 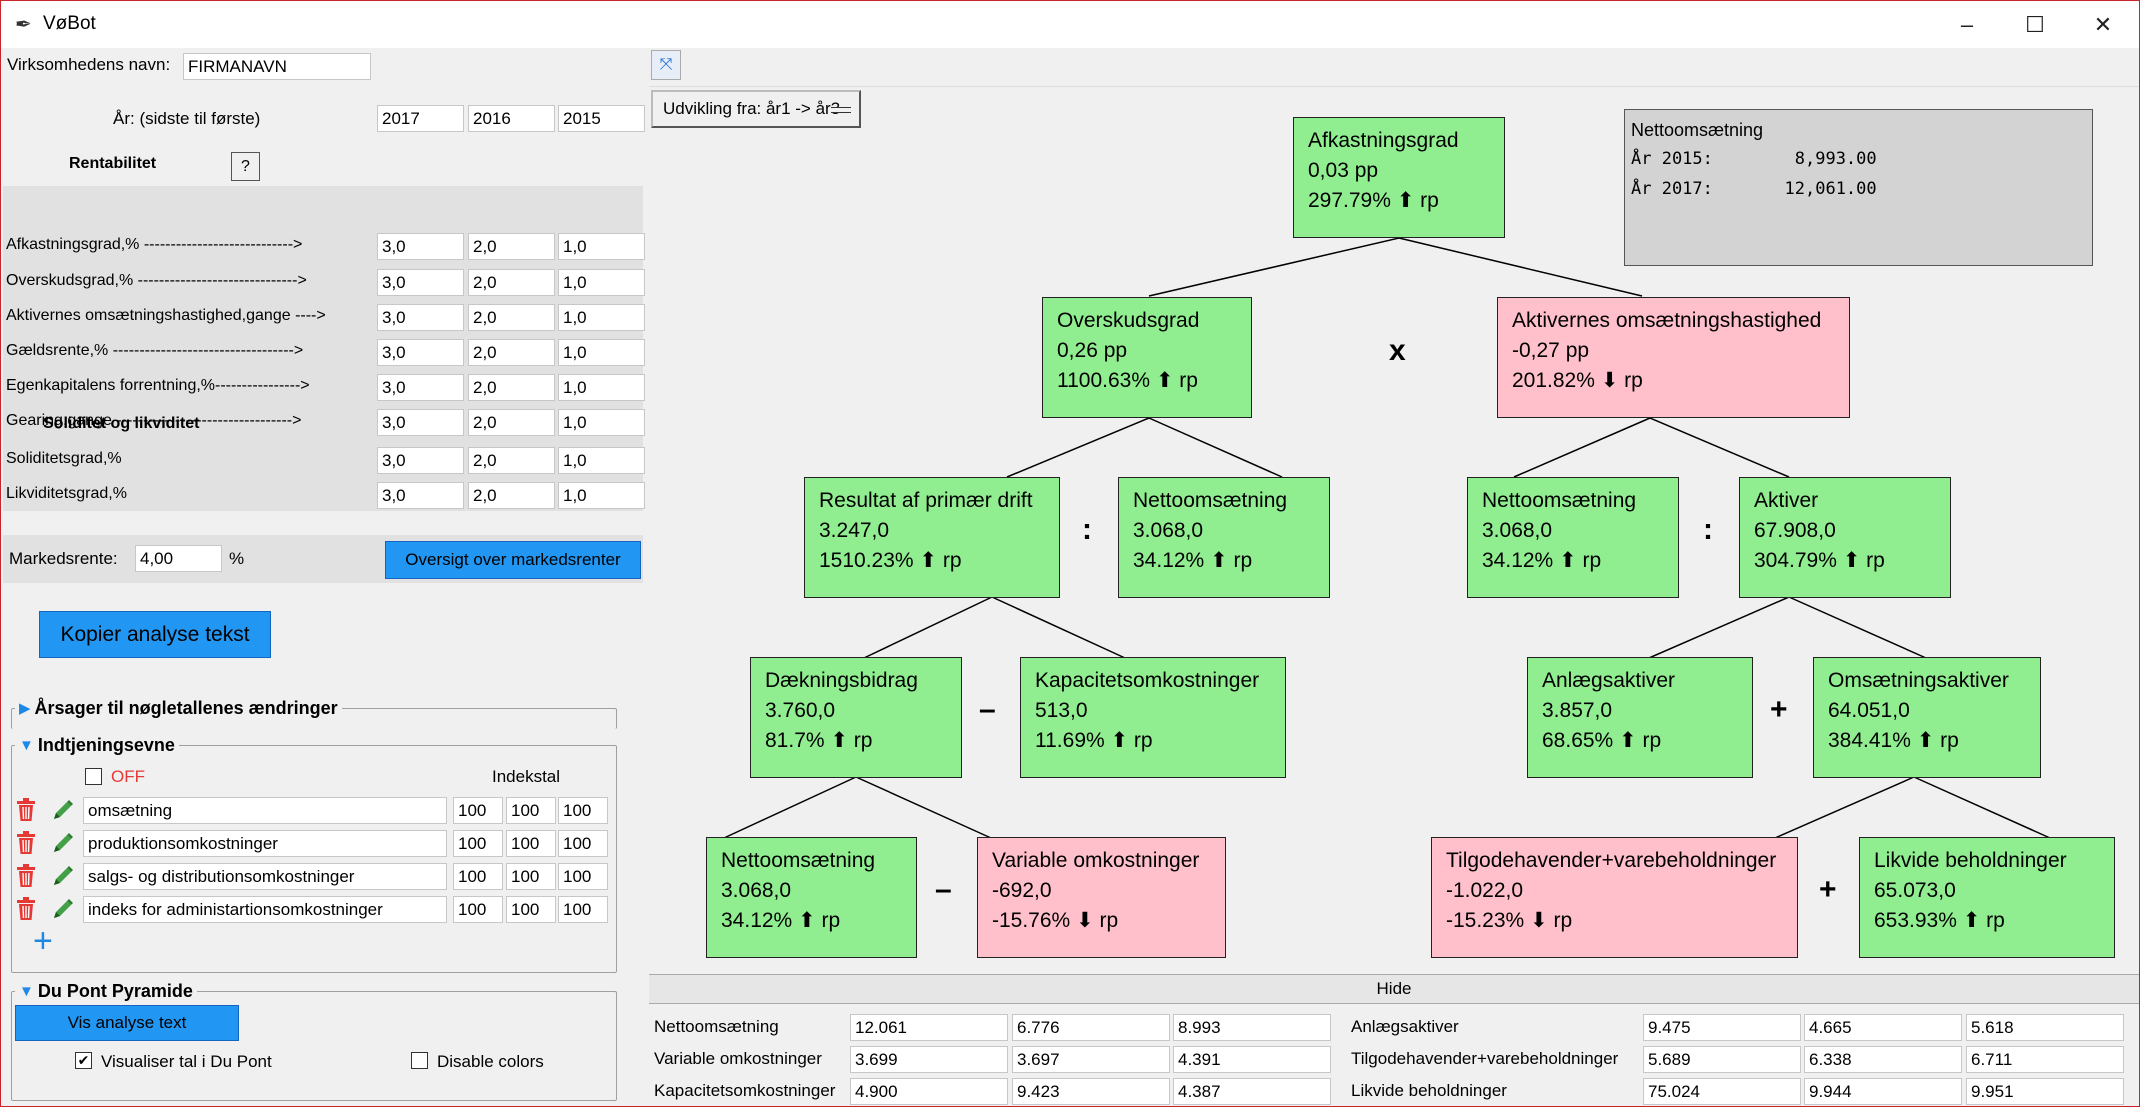 What do you see at coordinates (1252, 1059) in the screenshot?
I see `grid-input: 4.391` at bounding box center [1252, 1059].